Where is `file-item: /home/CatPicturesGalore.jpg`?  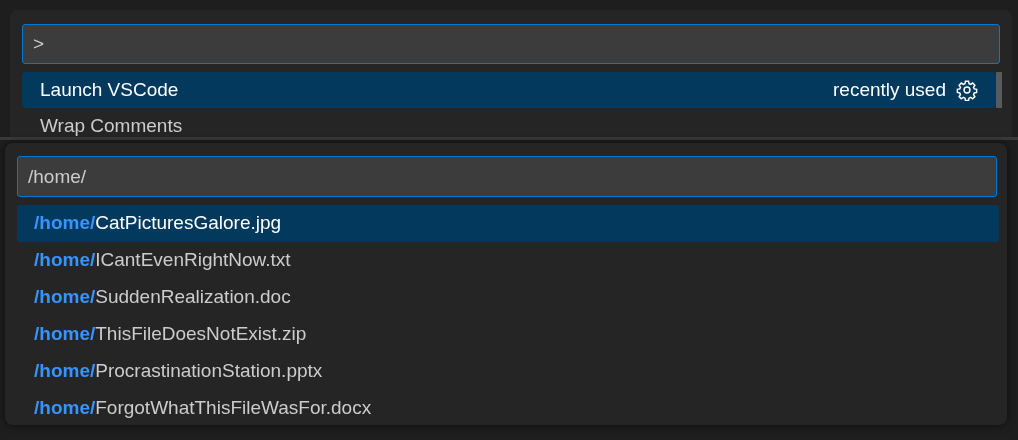 file-item: /home/CatPicturesGalore.jpg is located at coordinates (508, 223).